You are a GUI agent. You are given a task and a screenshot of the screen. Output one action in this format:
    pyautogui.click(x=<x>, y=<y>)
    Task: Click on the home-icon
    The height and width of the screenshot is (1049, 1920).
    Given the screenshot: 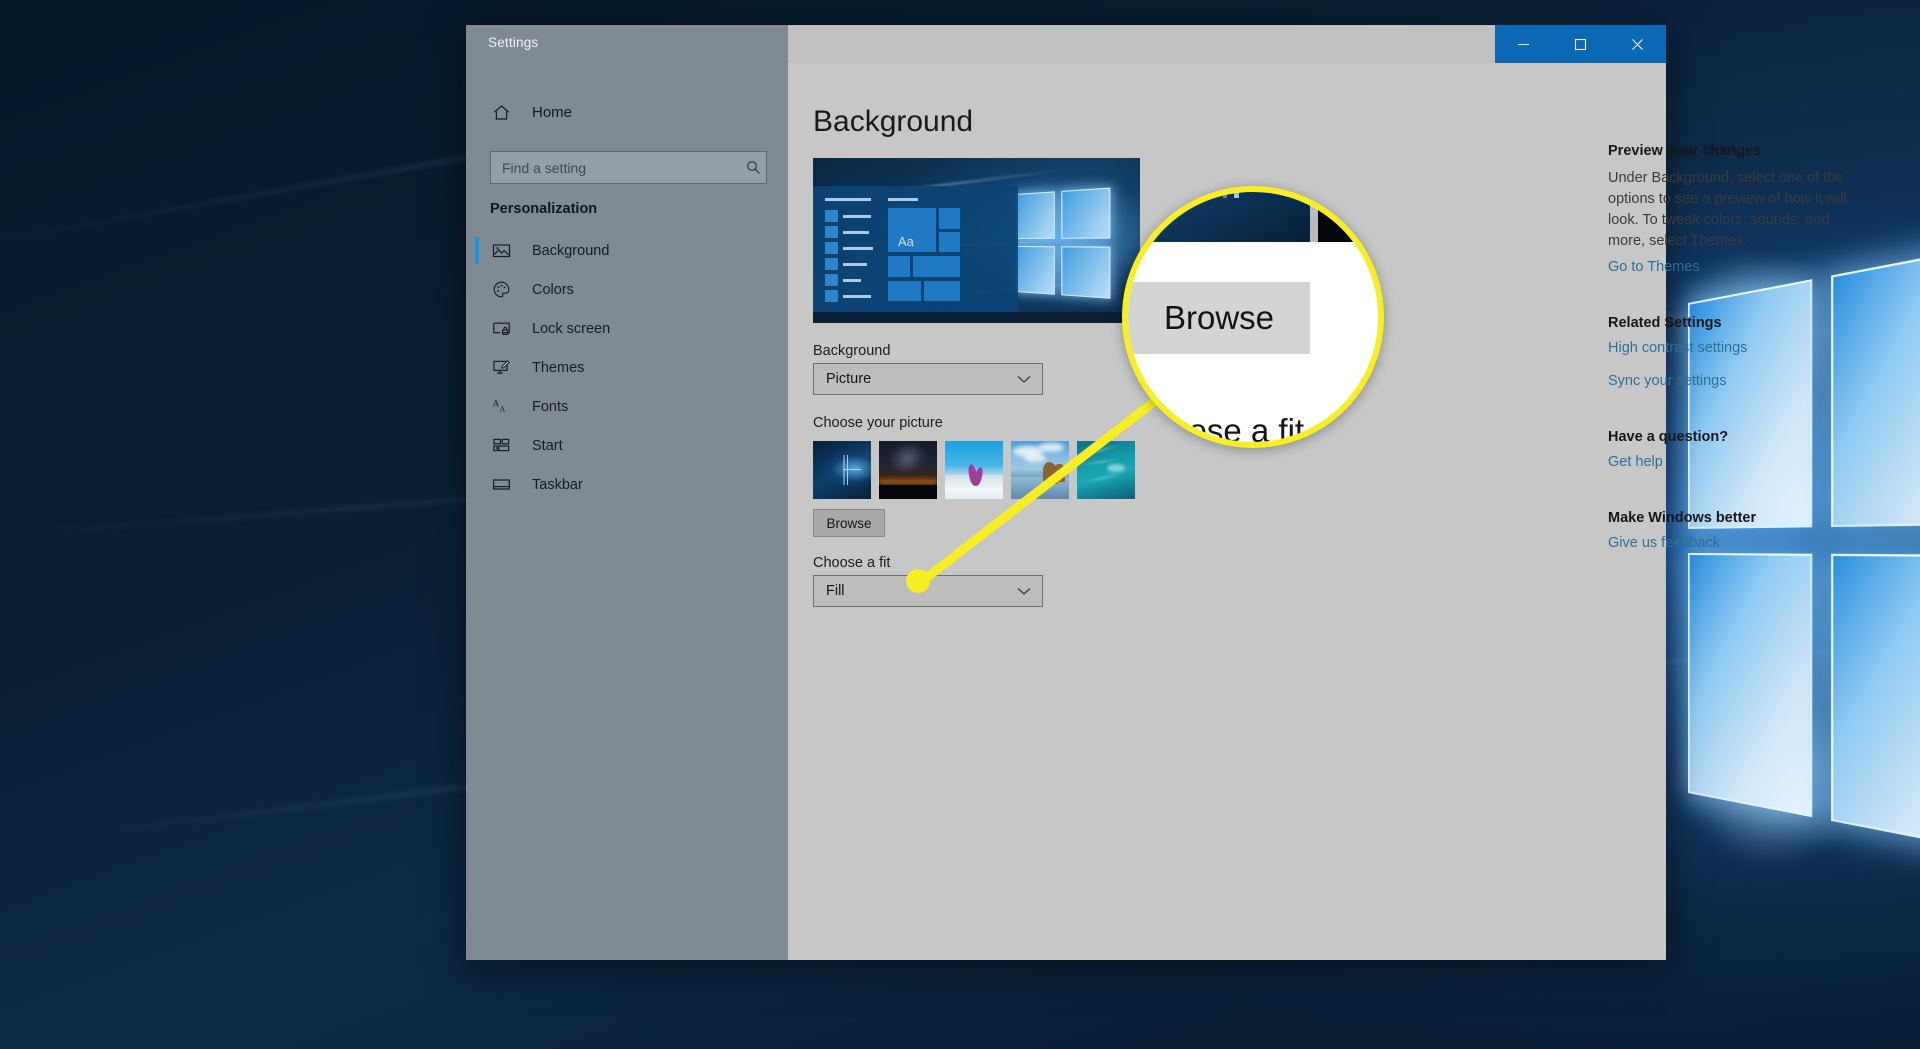 What is the action you would take?
    pyautogui.click(x=501, y=112)
    